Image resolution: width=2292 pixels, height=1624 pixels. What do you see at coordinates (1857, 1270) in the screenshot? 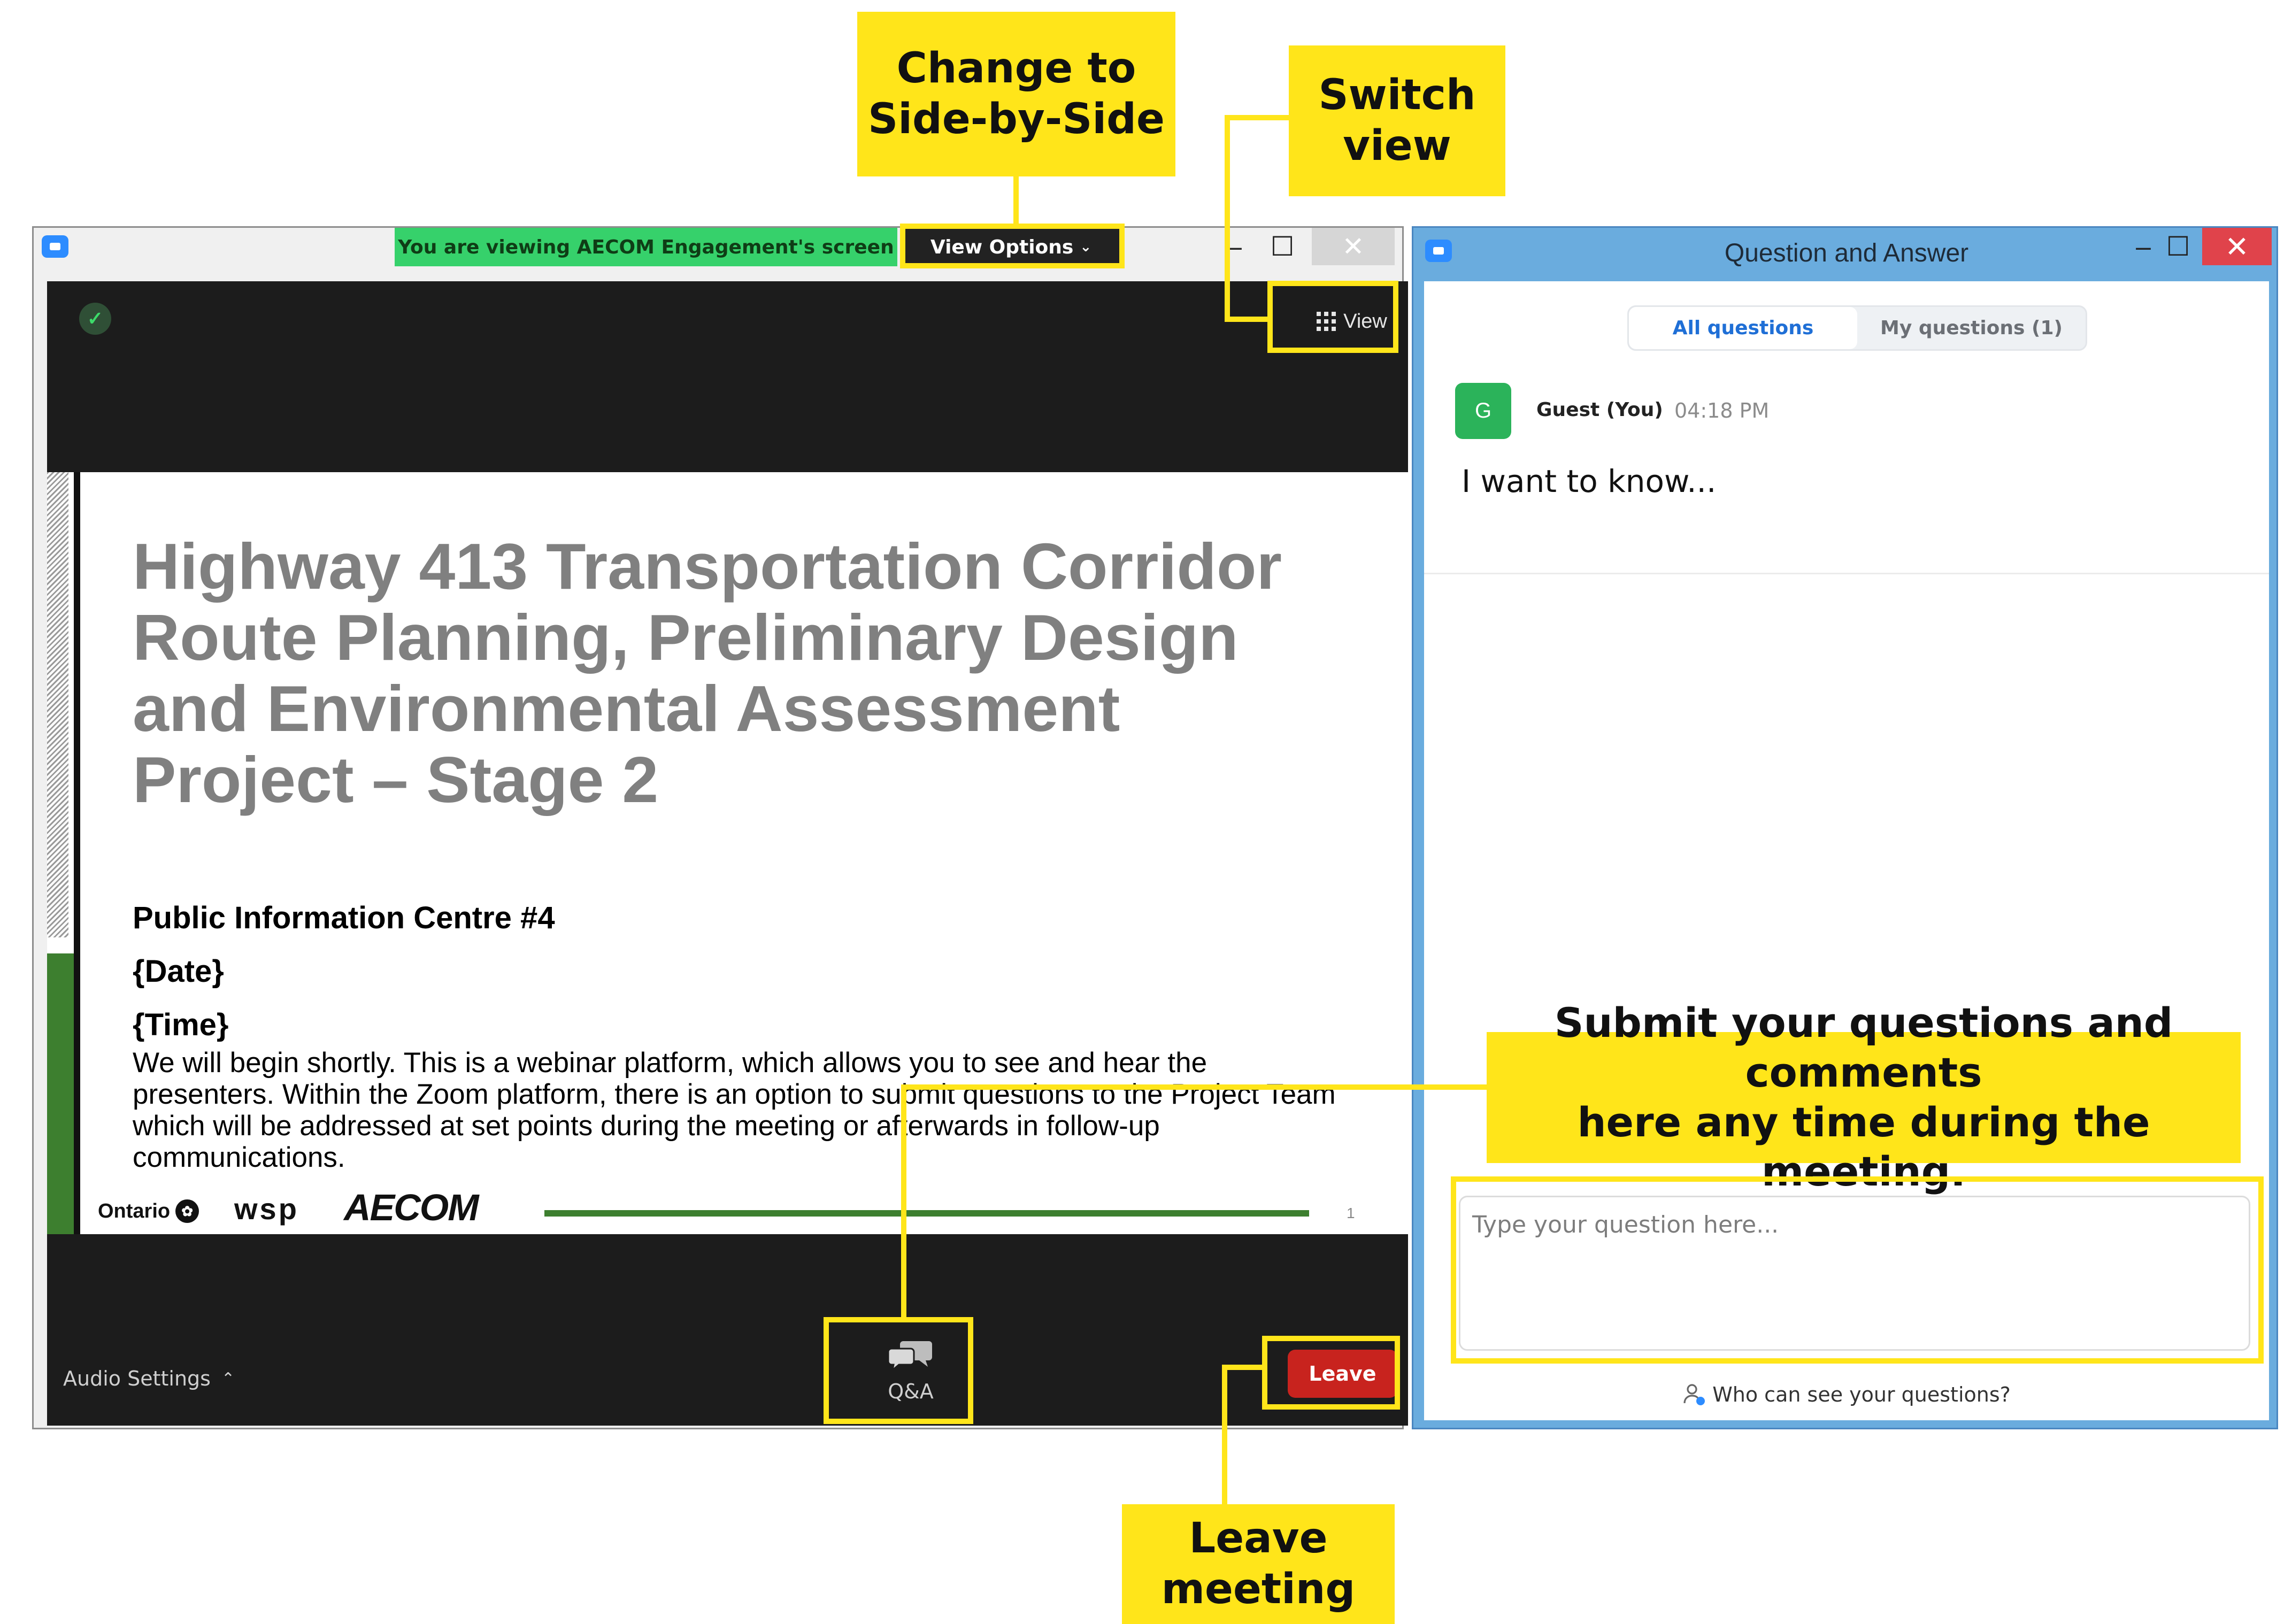
I see `highlight-question-input` at bounding box center [1857, 1270].